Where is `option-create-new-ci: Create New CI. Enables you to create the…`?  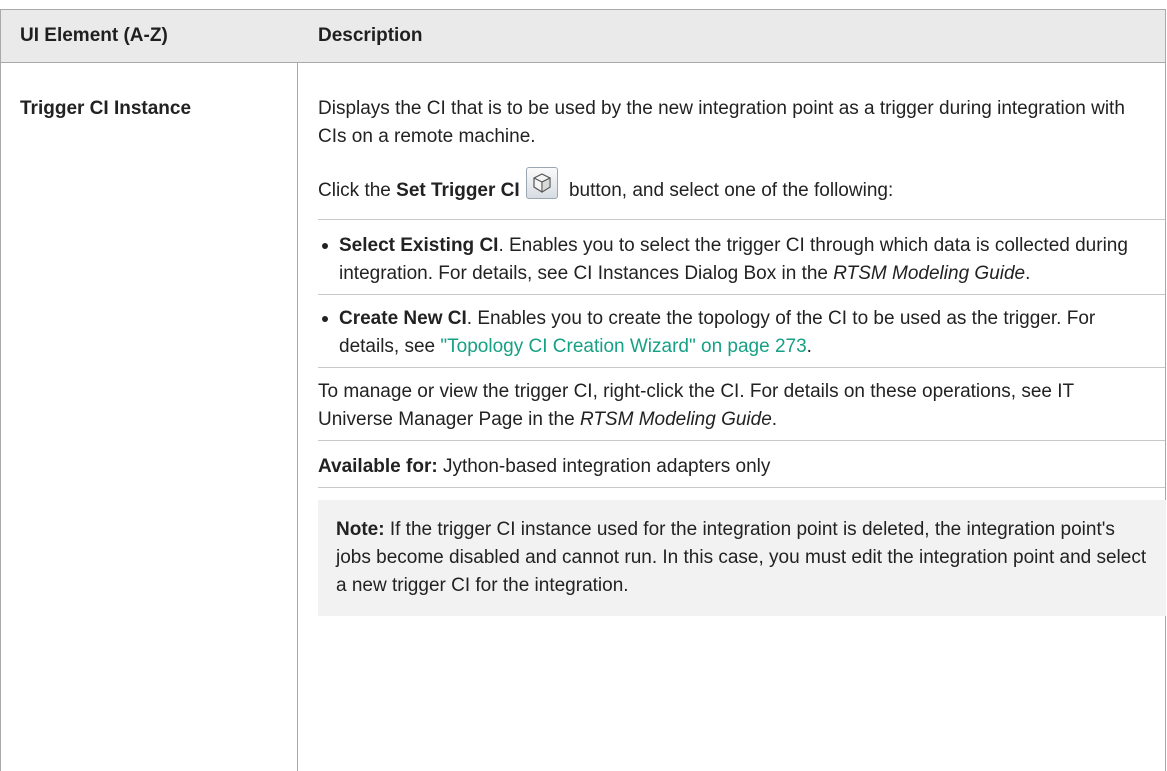 option-create-new-ci: Create New CI. Enables you to create the… is located at coordinates (741, 336).